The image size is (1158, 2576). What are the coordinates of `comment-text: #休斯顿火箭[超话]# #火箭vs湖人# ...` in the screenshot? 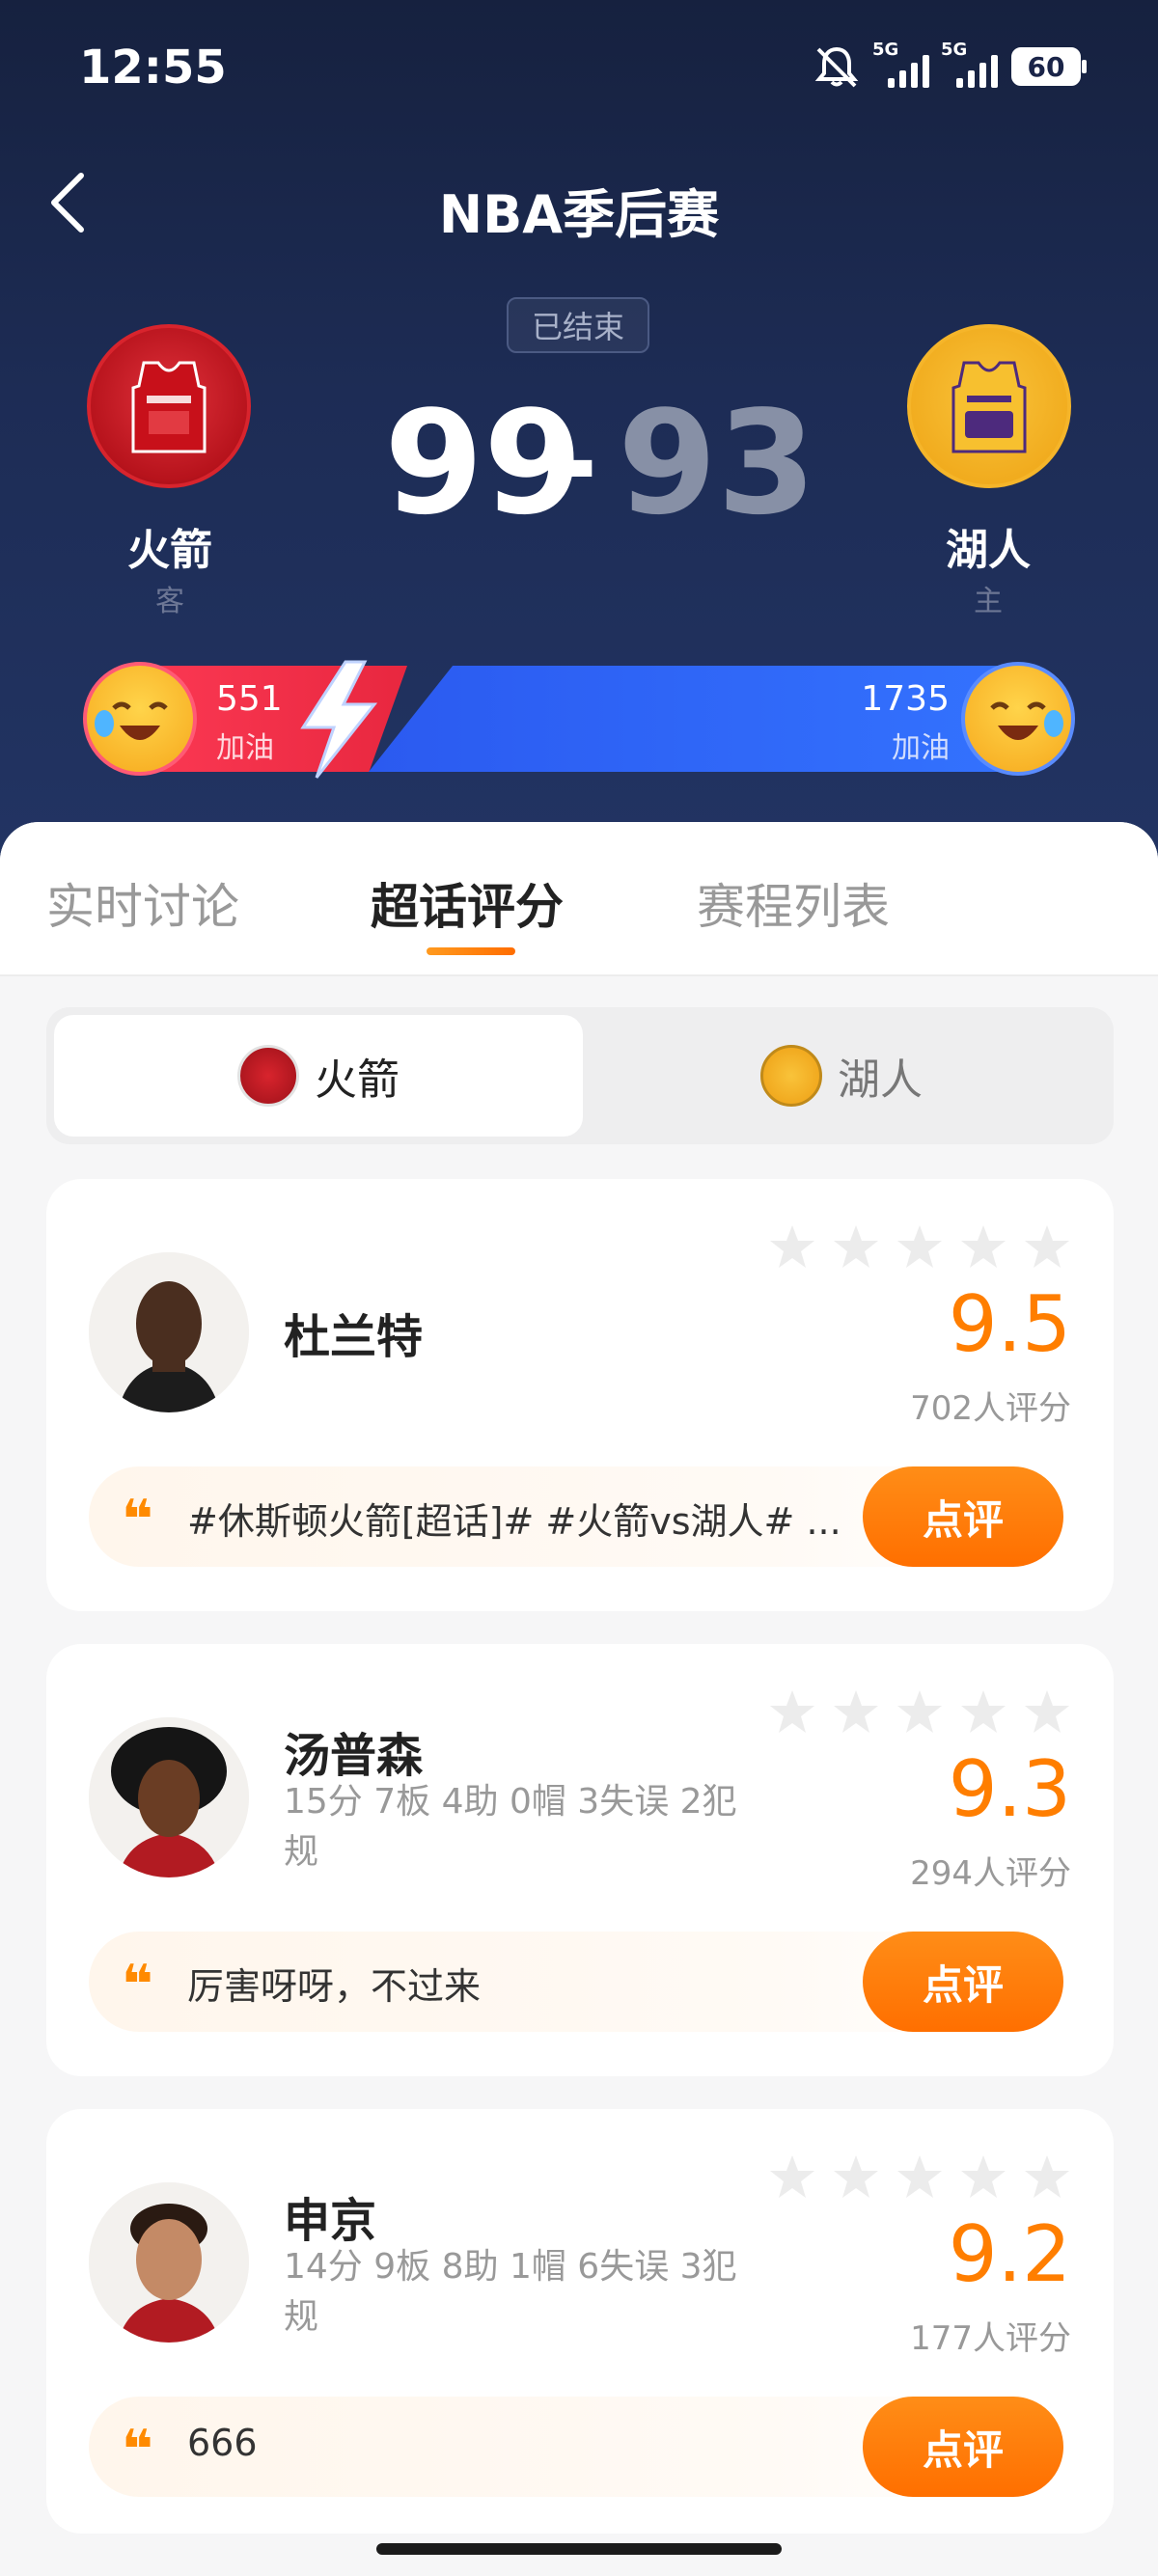 It's located at (514, 1521).